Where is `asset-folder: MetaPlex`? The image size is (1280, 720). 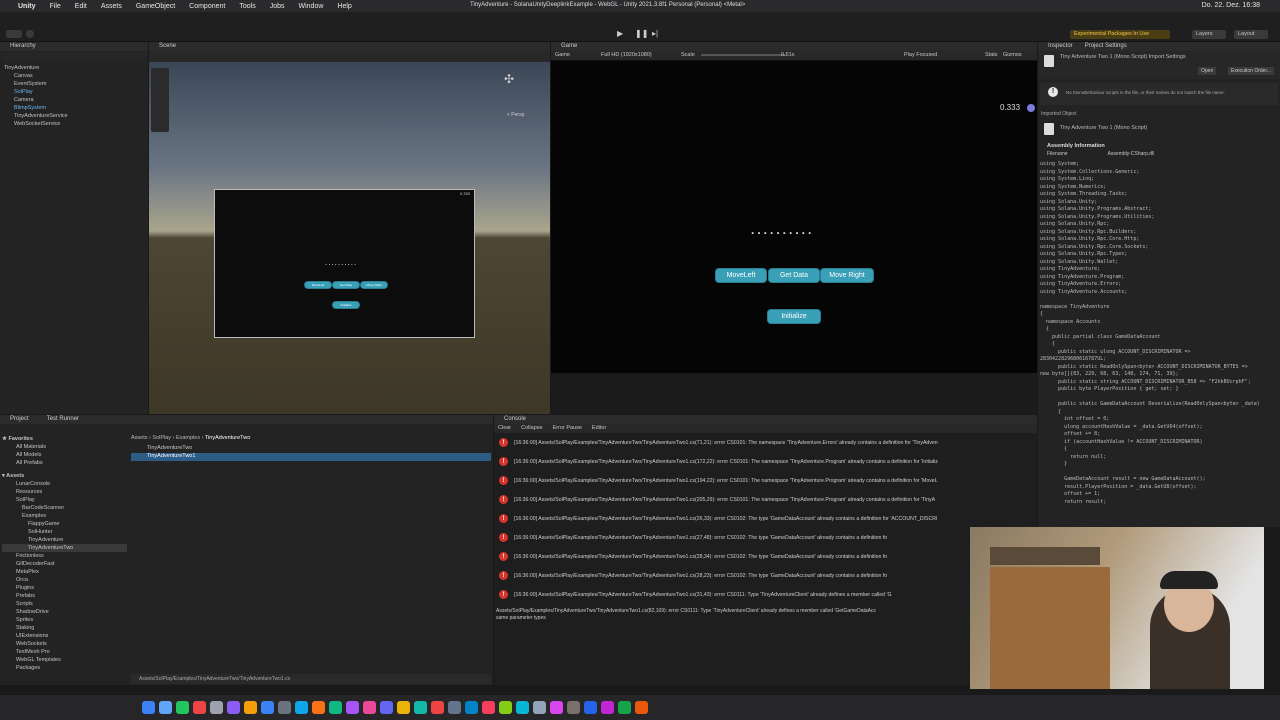 asset-folder: MetaPlex is located at coordinates (64, 572).